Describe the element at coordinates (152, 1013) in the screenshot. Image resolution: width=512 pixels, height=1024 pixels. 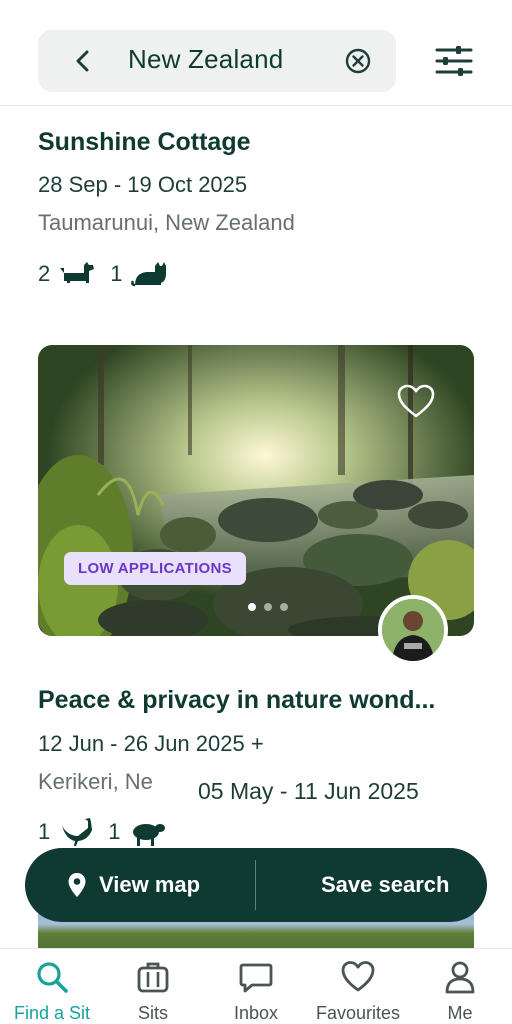
I see `nav-label: Sits` at that location.